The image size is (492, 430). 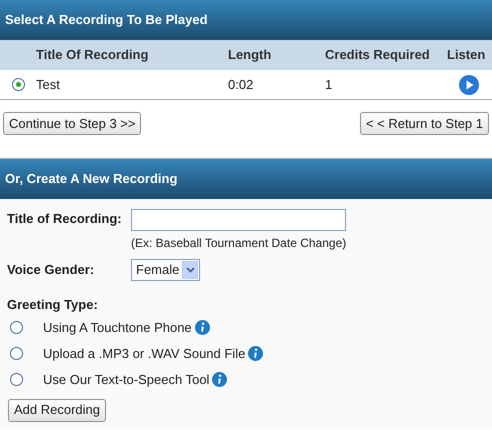 I want to click on section-header: Or, Create A New Recording, so click(x=246, y=179).